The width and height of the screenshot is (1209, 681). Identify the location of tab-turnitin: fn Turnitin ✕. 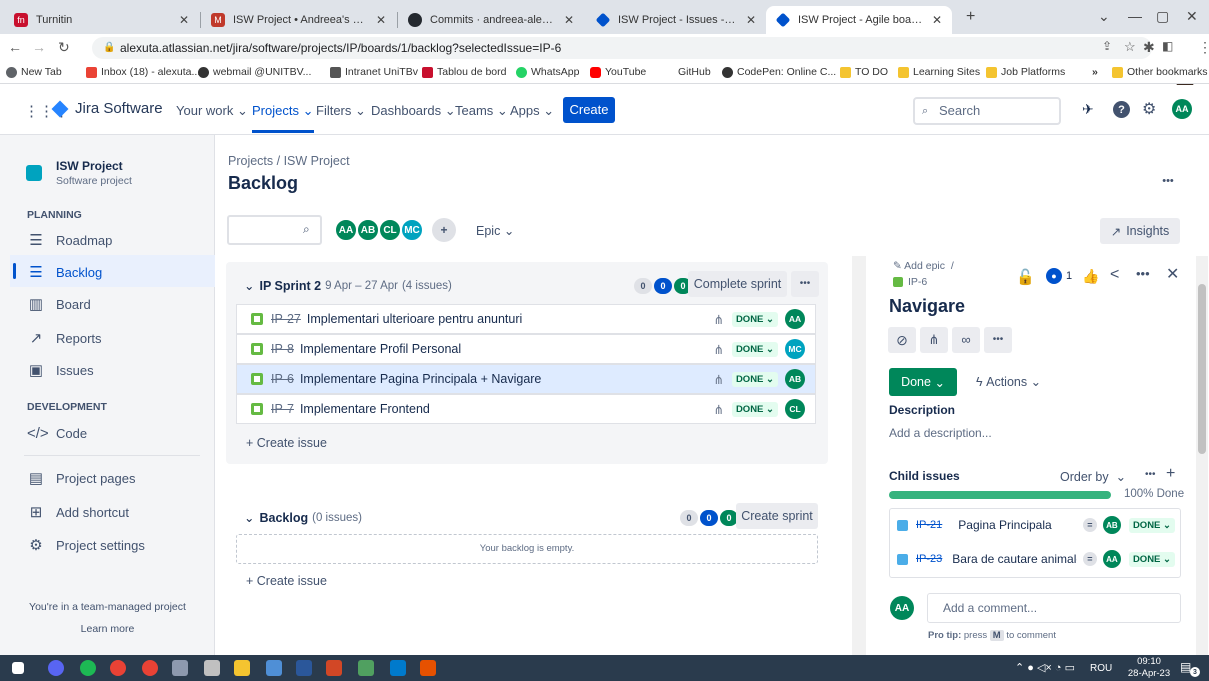
(101, 20).